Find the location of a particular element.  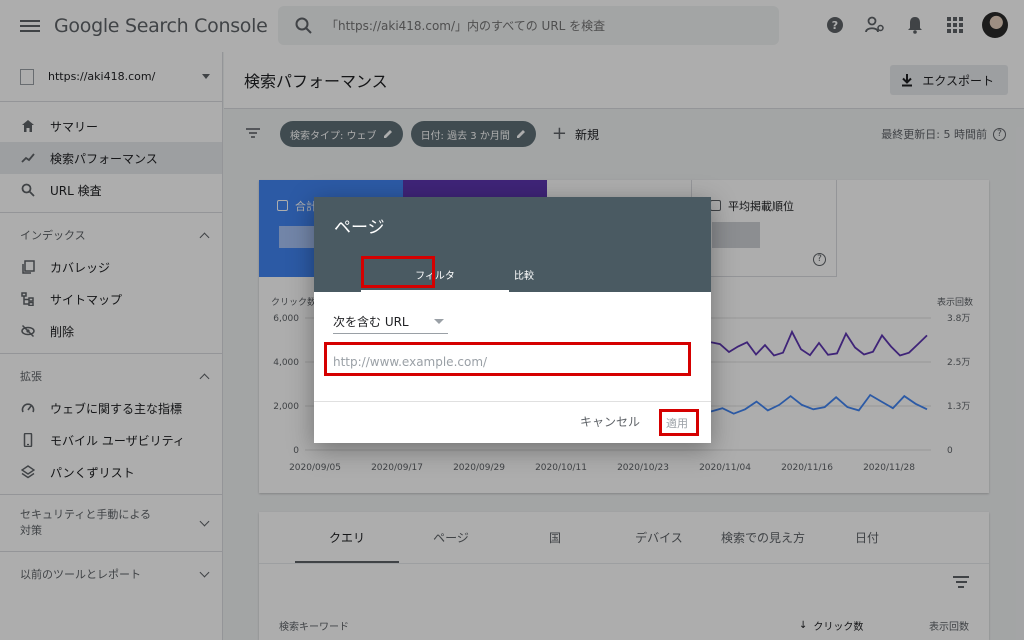

page-filter-dialog: ページ フィルタ 比較 次を含む URL キャンセル 適用 is located at coordinates (512, 320).